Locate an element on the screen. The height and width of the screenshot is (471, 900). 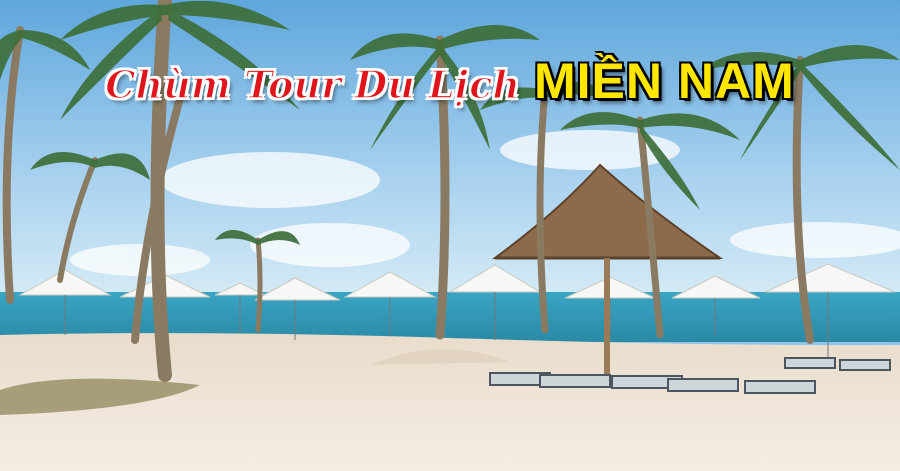
title-region-text: MIỀN NAM is located at coordinates (664, 81).